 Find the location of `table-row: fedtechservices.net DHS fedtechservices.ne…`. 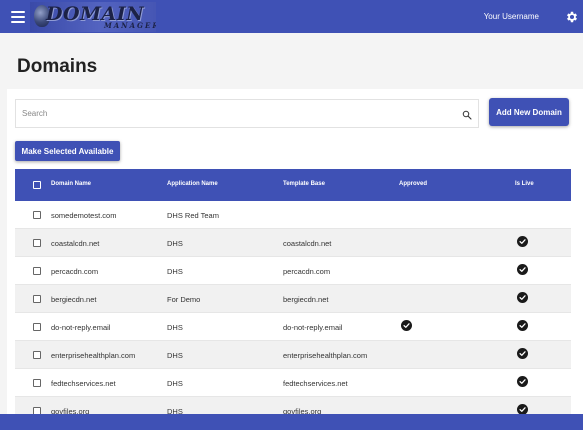

table-row: fedtechservices.net DHS fedtechservices.ne… is located at coordinates (293, 383).